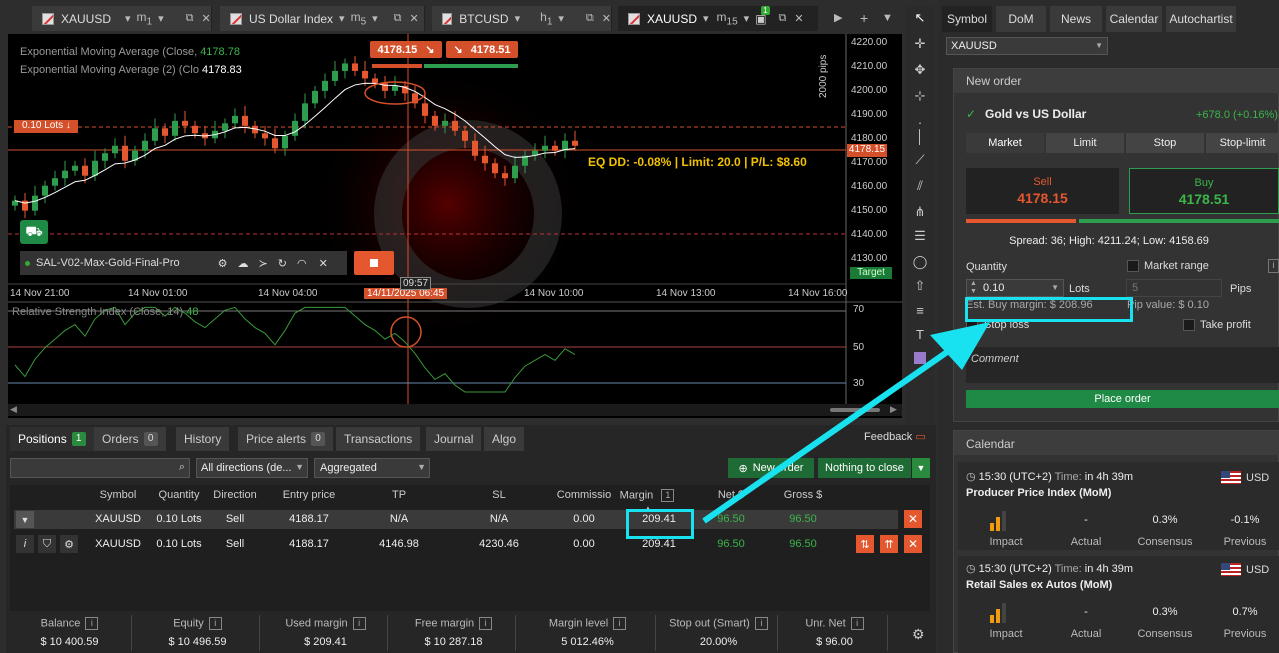  I want to click on order-type-limit: Limit, so click(1085, 143).